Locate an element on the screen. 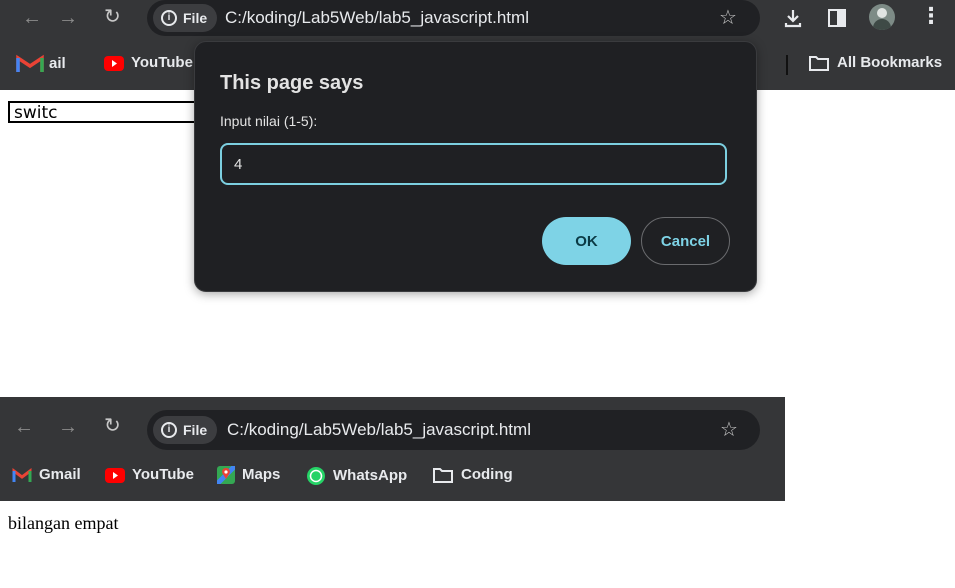  download-icon is located at coordinates (793, 18).